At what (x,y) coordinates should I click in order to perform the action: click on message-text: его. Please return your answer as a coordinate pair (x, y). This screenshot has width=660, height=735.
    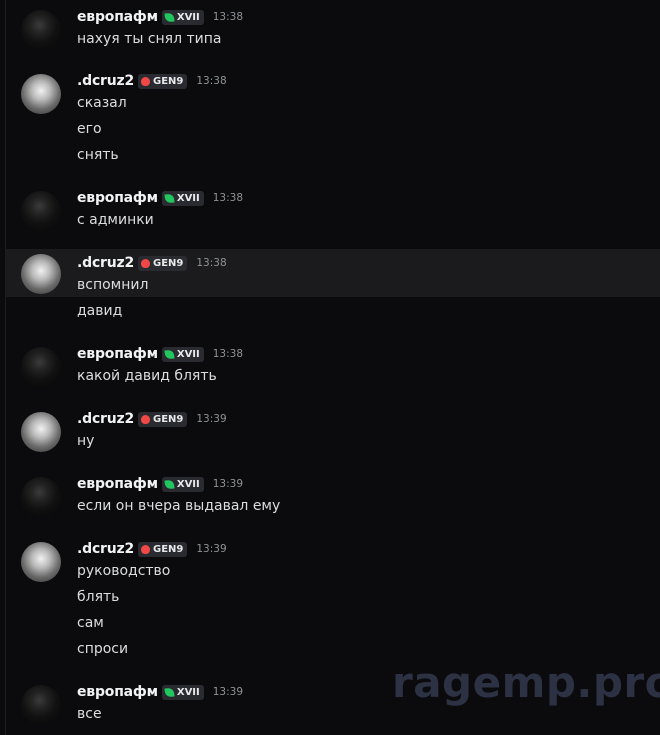
    Looking at the image, I should click on (89, 129).